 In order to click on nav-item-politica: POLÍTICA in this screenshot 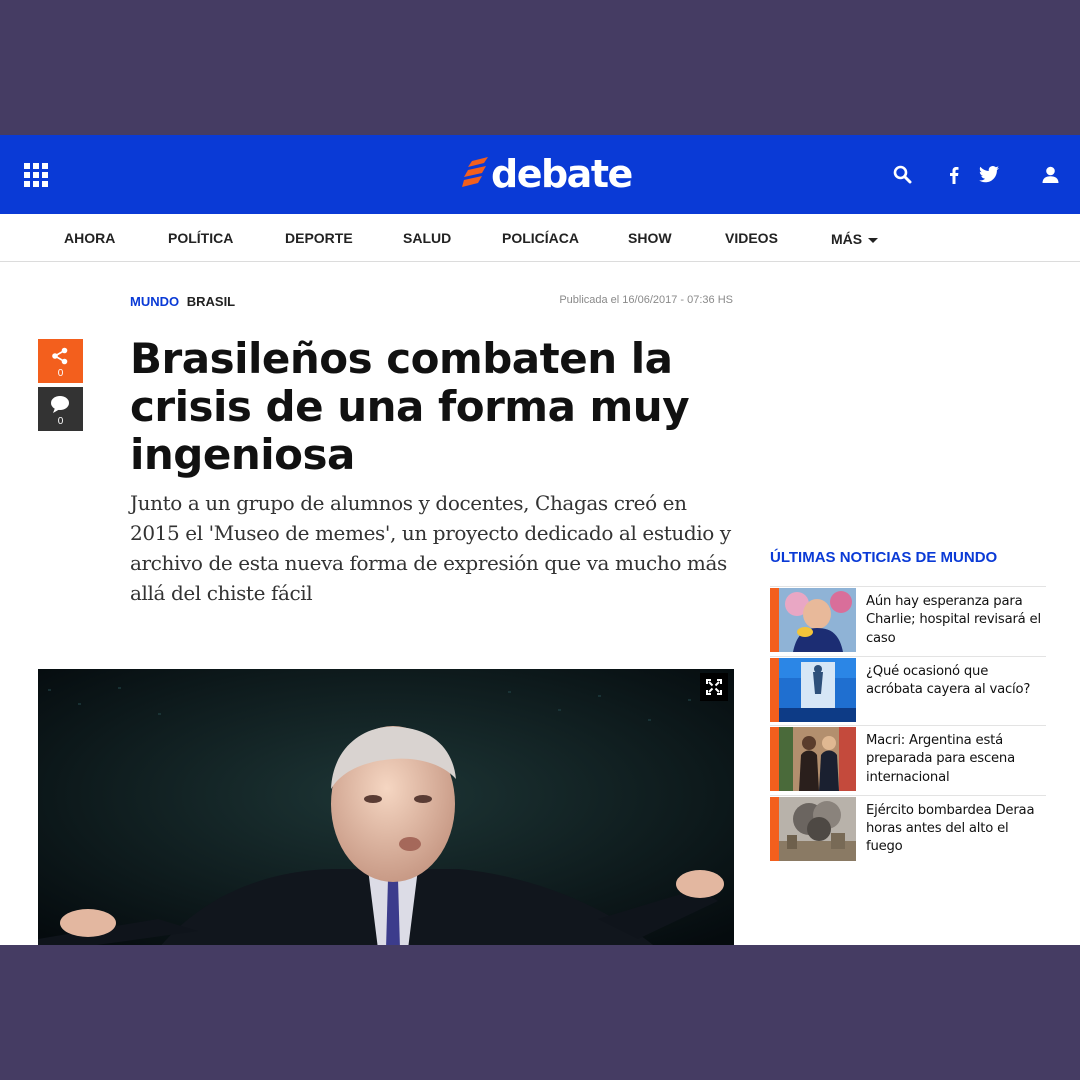, I will do `click(200, 238)`.